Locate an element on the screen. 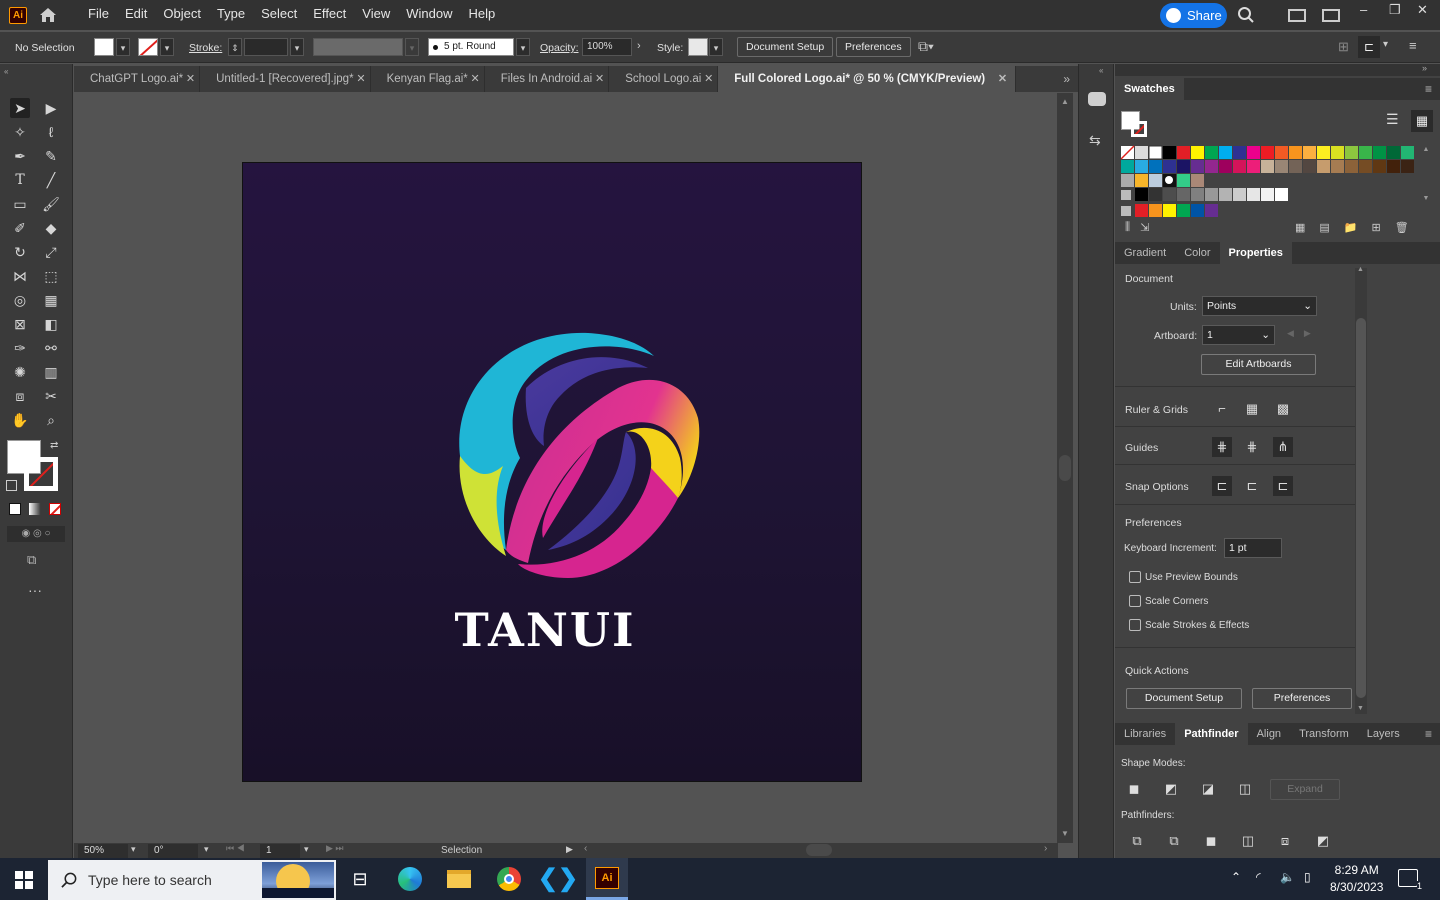  fill-swatch is located at coordinates (104, 47).